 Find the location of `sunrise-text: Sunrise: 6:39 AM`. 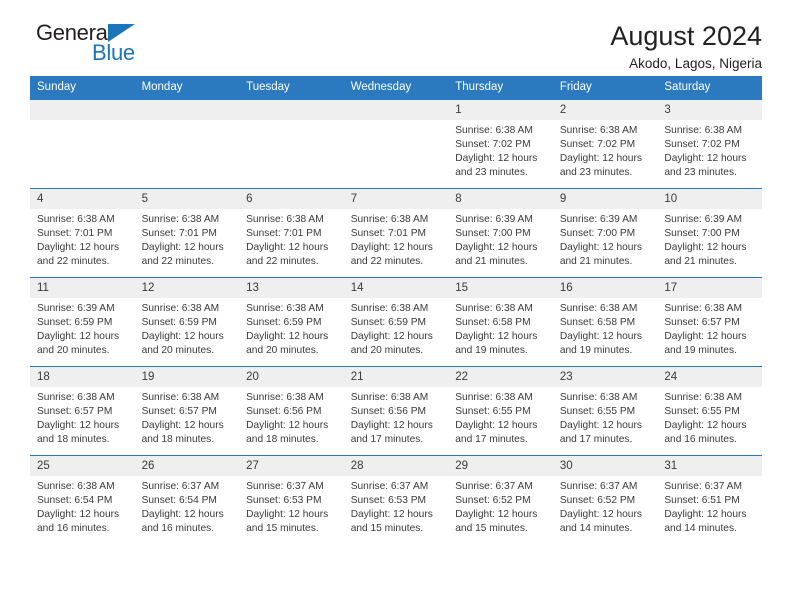

sunrise-text: Sunrise: 6:39 AM is located at coordinates (703, 220).